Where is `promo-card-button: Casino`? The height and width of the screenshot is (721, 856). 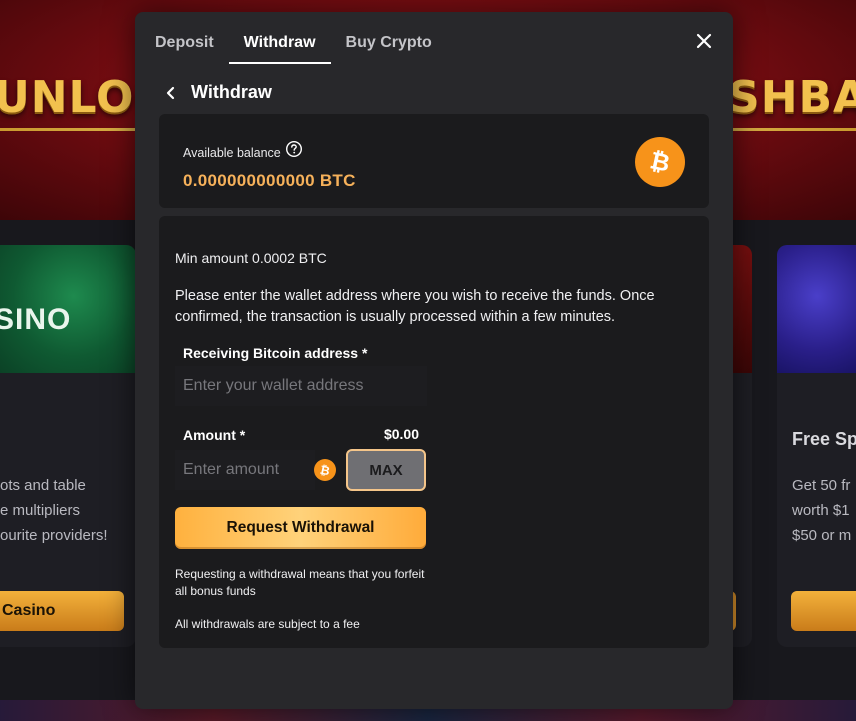 promo-card-button: Casino is located at coordinates (62, 611).